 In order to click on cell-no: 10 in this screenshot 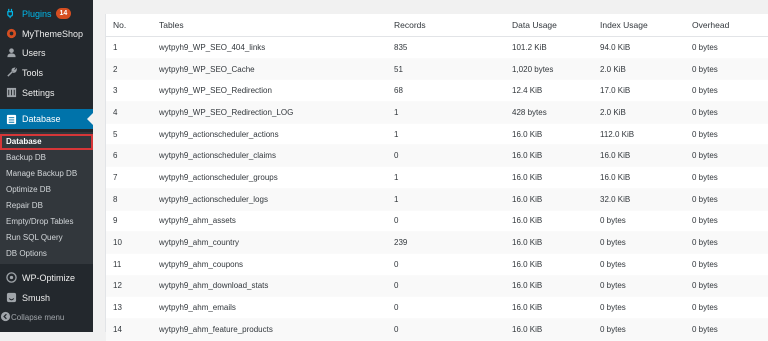, I will do `click(132, 242)`.